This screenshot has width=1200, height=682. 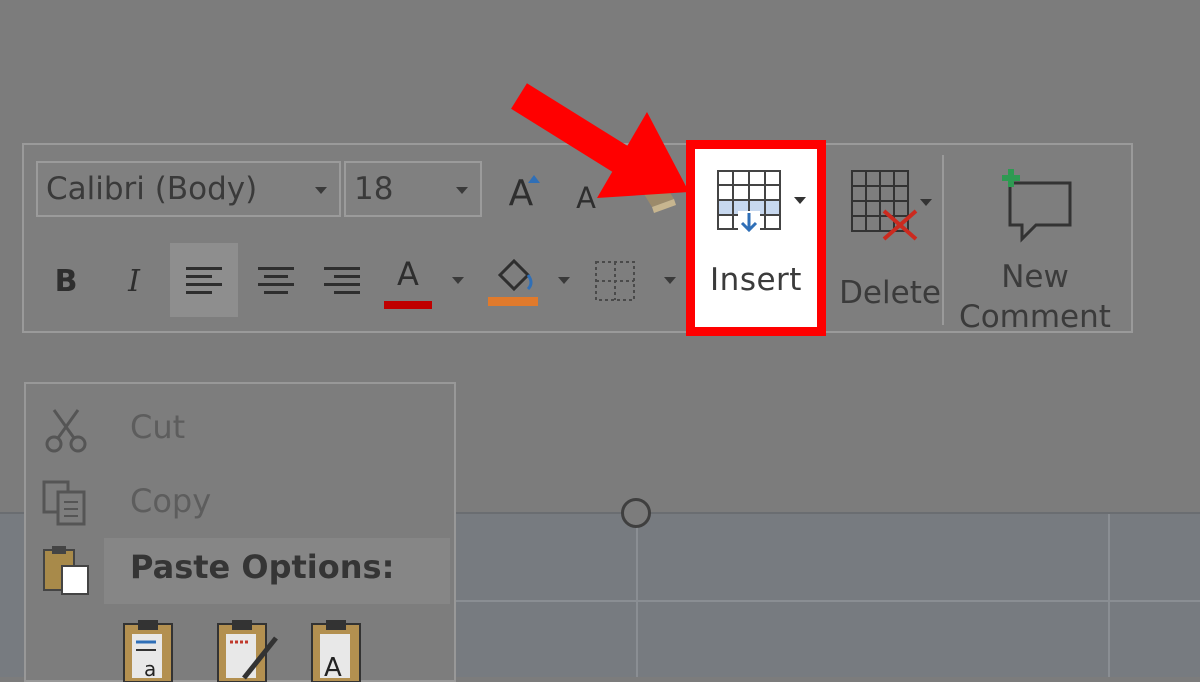 I want to click on new-comment-button: New Comment, so click(x=1035, y=248).